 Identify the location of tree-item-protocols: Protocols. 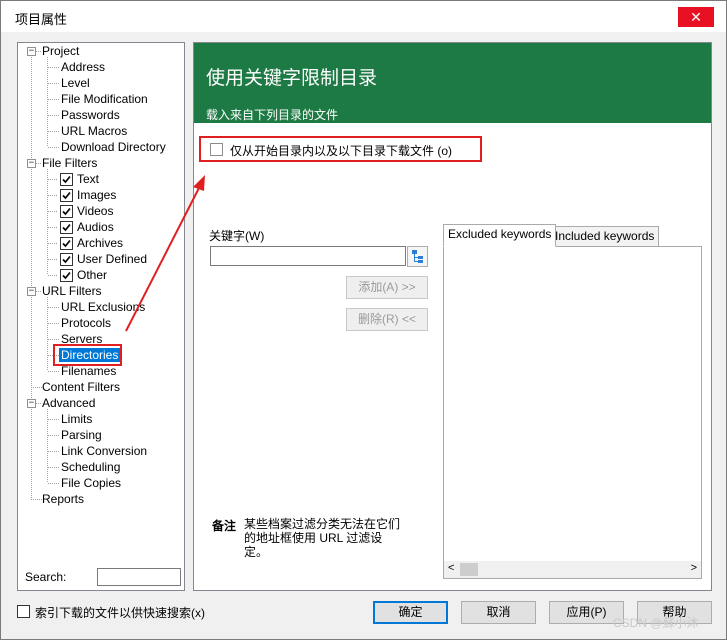
(86, 323).